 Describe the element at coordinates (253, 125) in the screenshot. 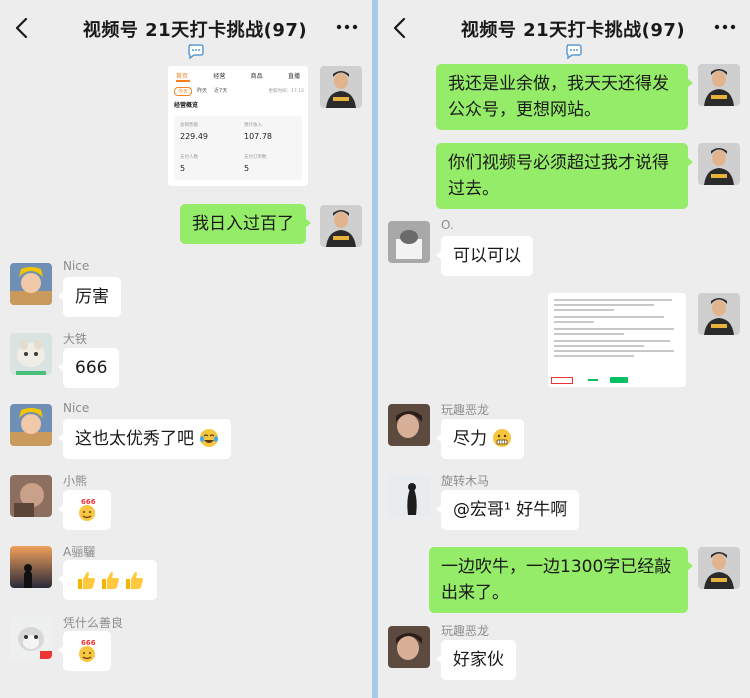

I see `metric-label: 预计收入` at that location.